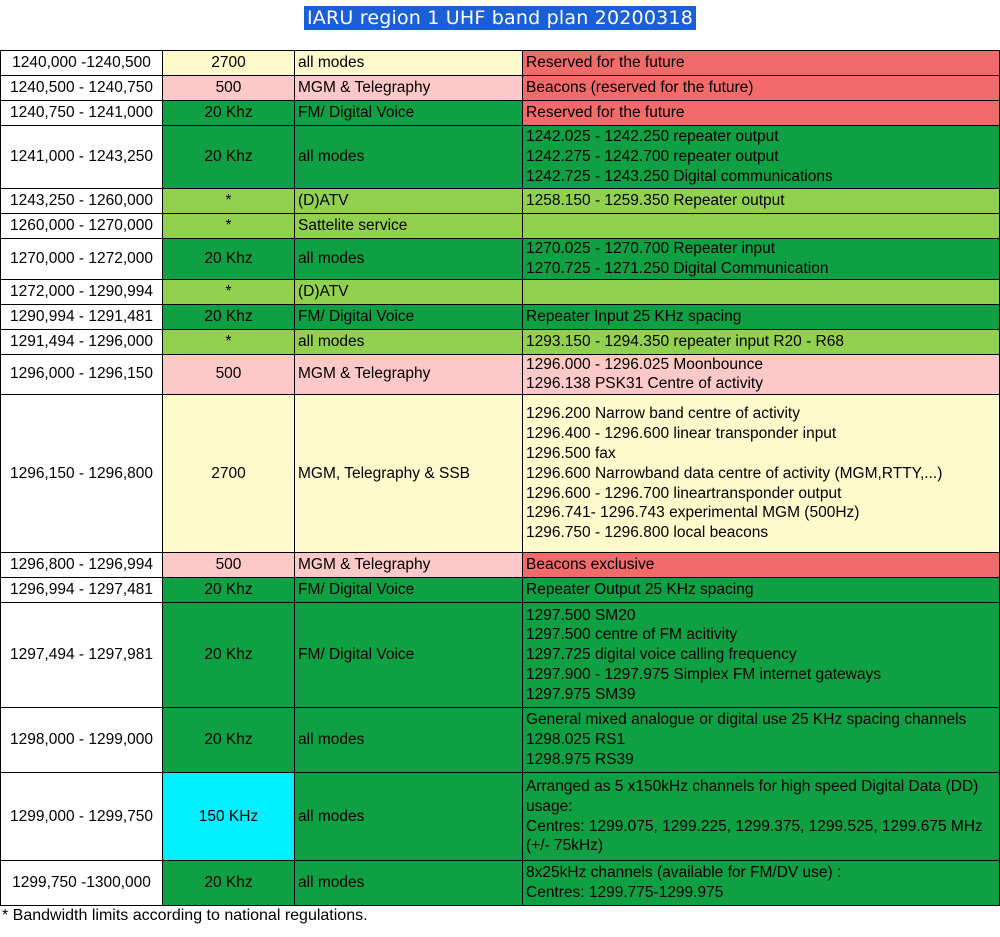 The height and width of the screenshot is (937, 1000). I want to click on frequency-range-cell: 1240,000 -1240,500, so click(81, 63).